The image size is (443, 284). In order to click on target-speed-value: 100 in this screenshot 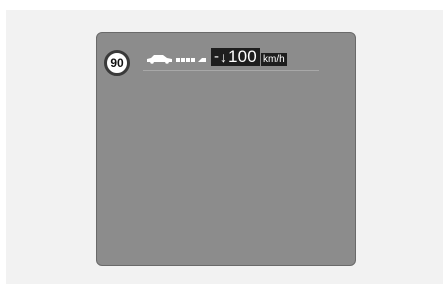, I will do `click(242, 56)`.